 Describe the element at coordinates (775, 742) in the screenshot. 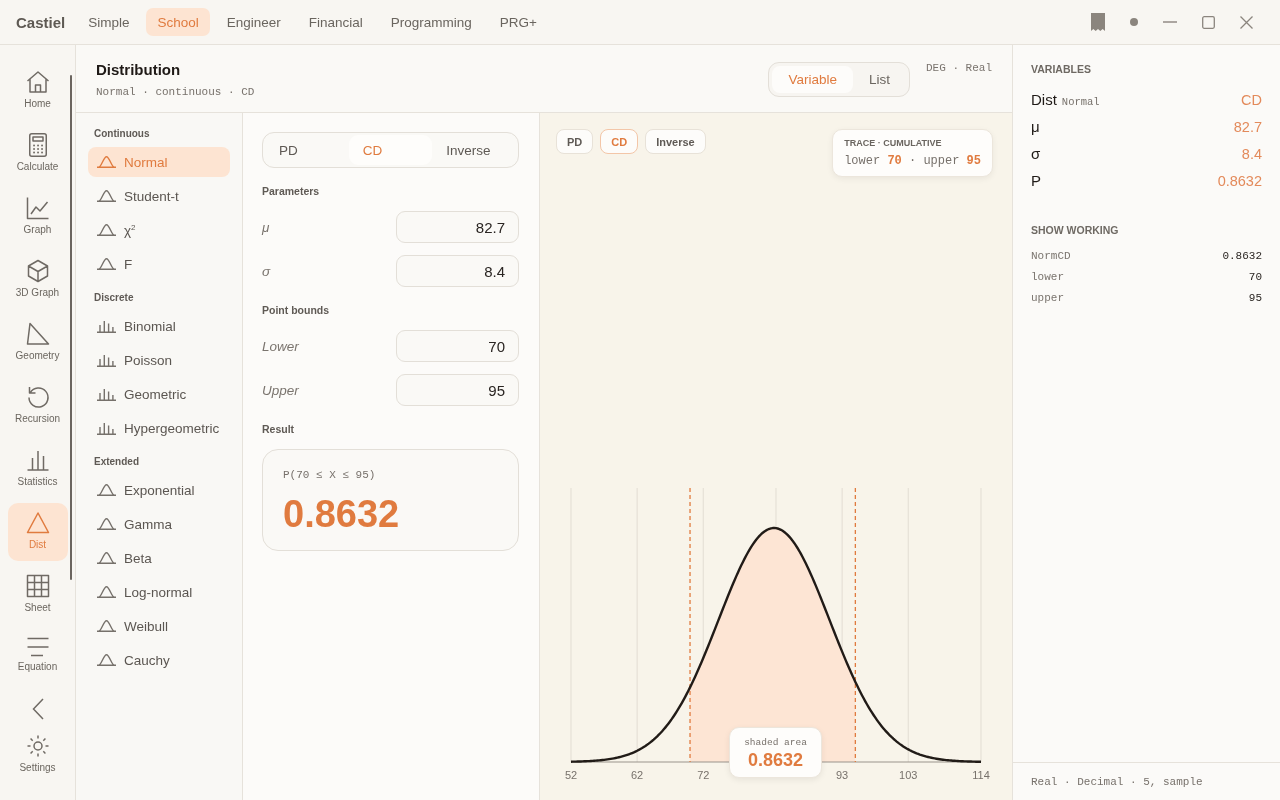

I see `shaded-area-label: shaded area` at that location.